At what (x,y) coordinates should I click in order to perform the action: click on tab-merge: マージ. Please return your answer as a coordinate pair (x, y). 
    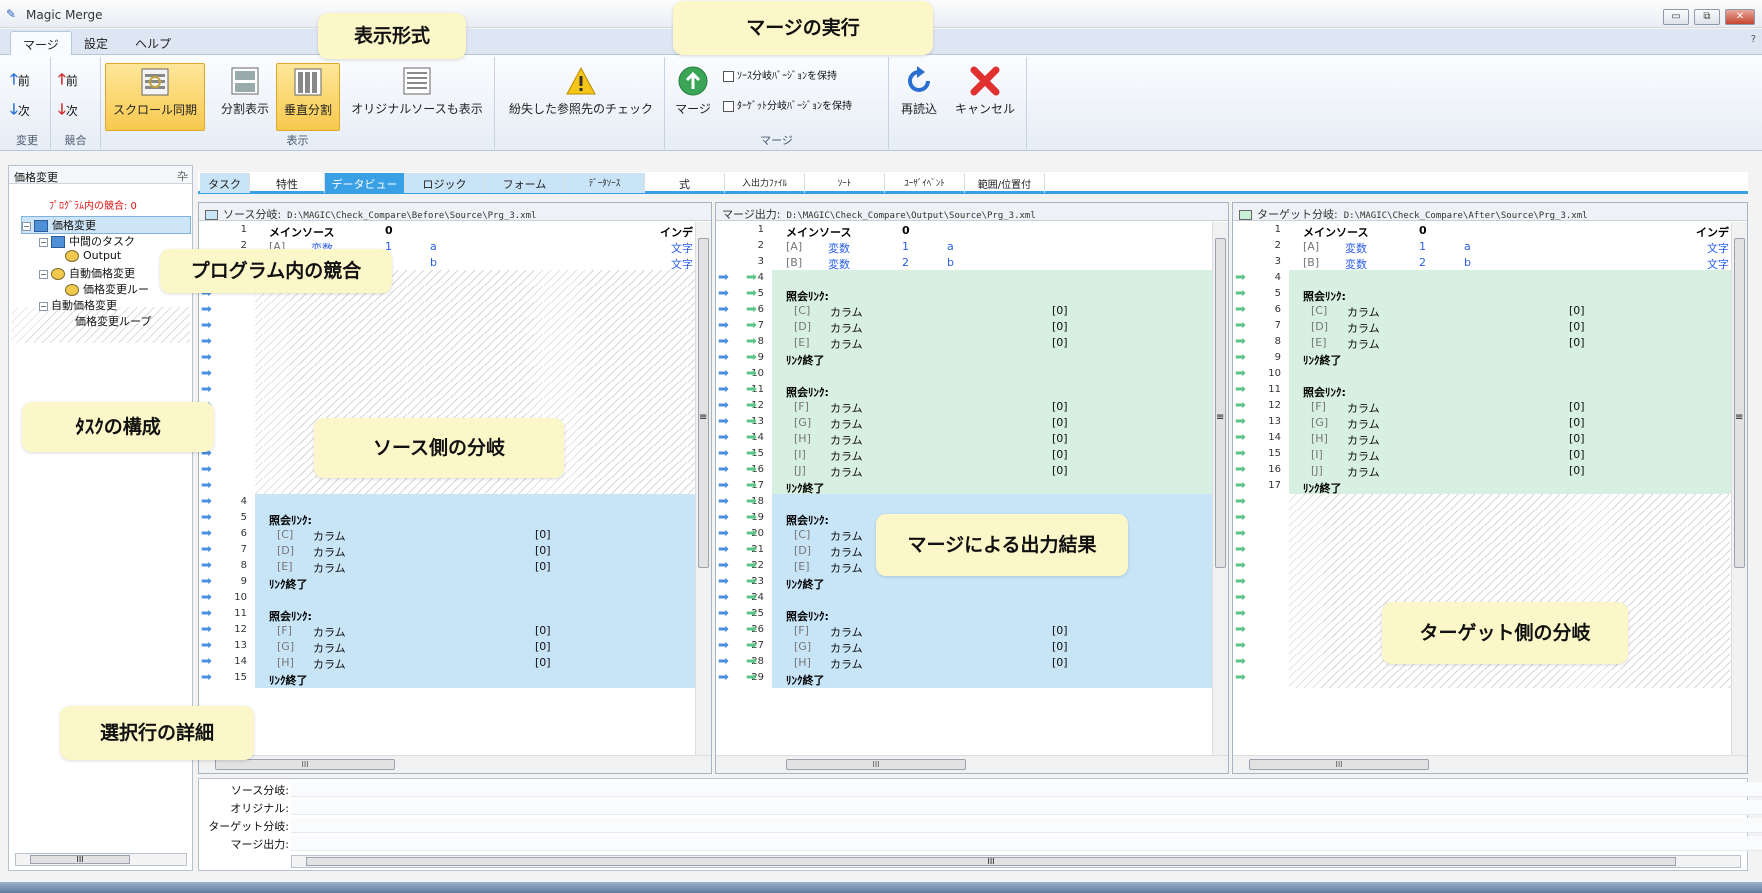
    Looking at the image, I should click on (41, 43).